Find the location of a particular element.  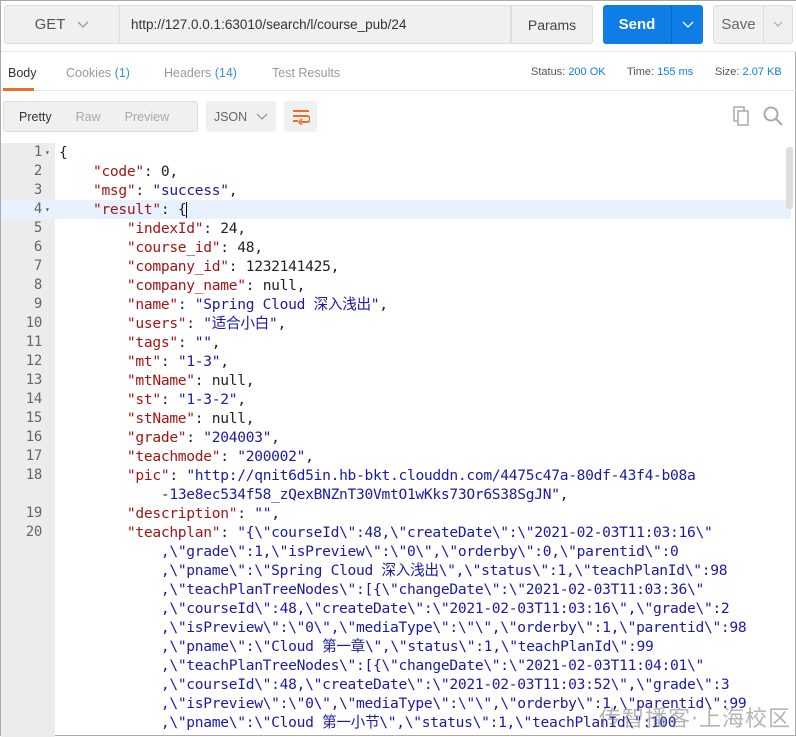

tab-test-results: Test Results is located at coordinates (306, 73).